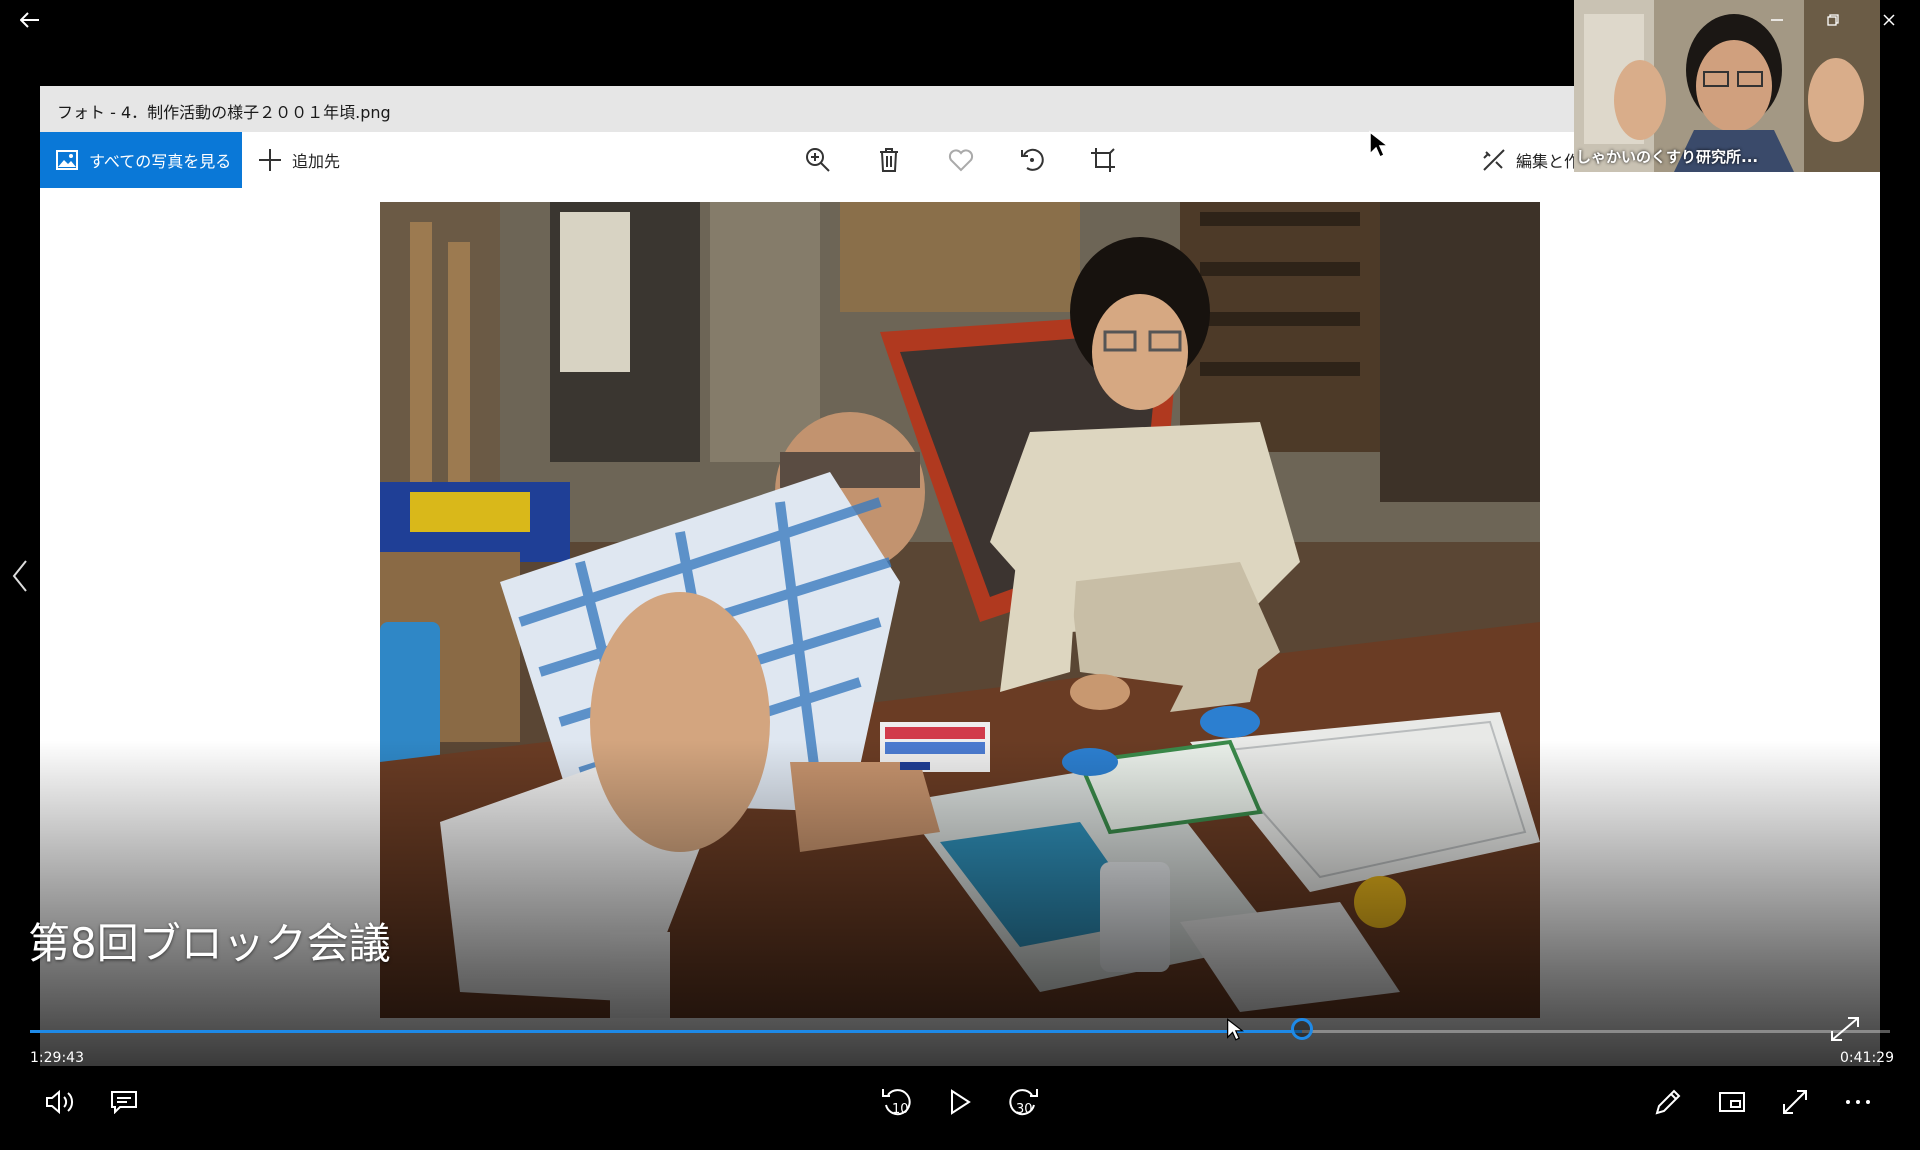  Describe the element at coordinates (67, 160) in the screenshot. I see `photo-gallery-icon` at that location.